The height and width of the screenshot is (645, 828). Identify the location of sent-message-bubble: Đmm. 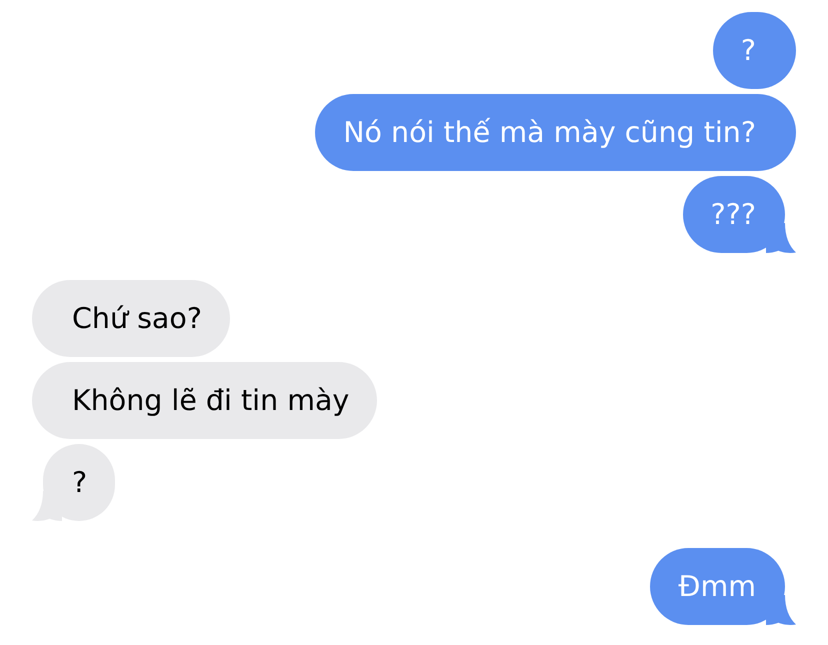
(723, 586).